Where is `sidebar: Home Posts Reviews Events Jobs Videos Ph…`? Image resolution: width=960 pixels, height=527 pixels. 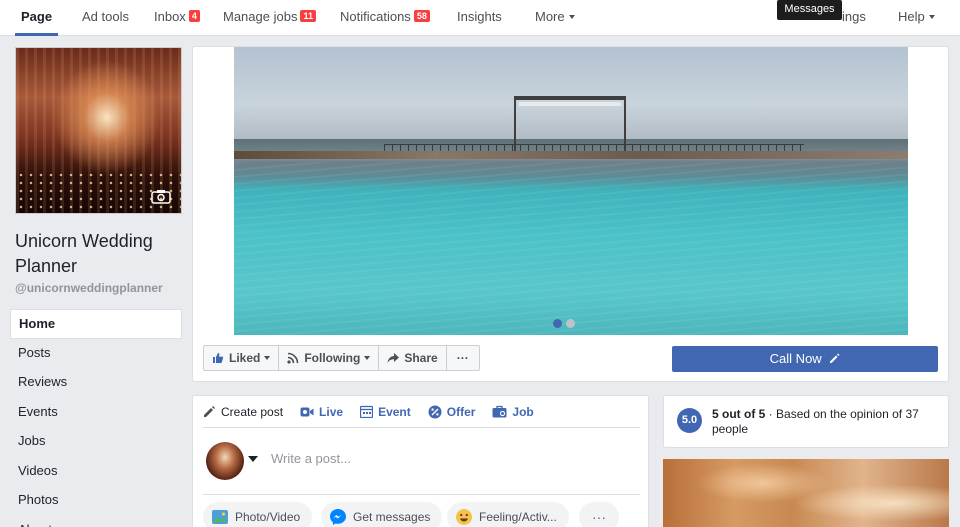
sidebar: Home Posts Reviews Events Jobs Videos Ph… is located at coordinates (96, 418).